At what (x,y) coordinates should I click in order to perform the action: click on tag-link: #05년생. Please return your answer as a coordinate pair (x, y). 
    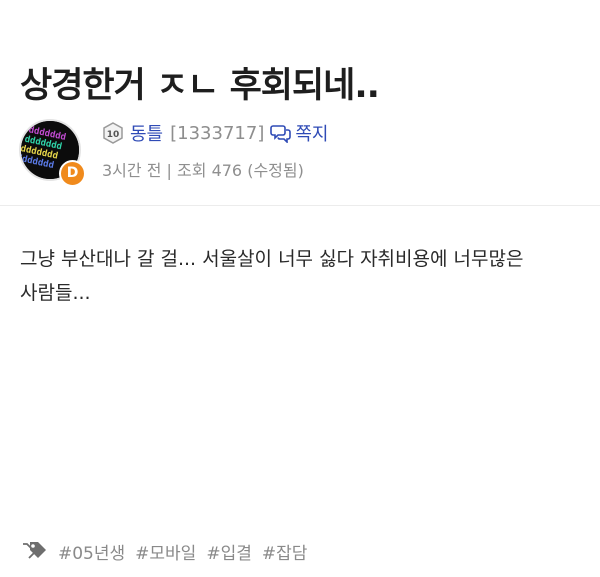
    Looking at the image, I should click on (91, 551).